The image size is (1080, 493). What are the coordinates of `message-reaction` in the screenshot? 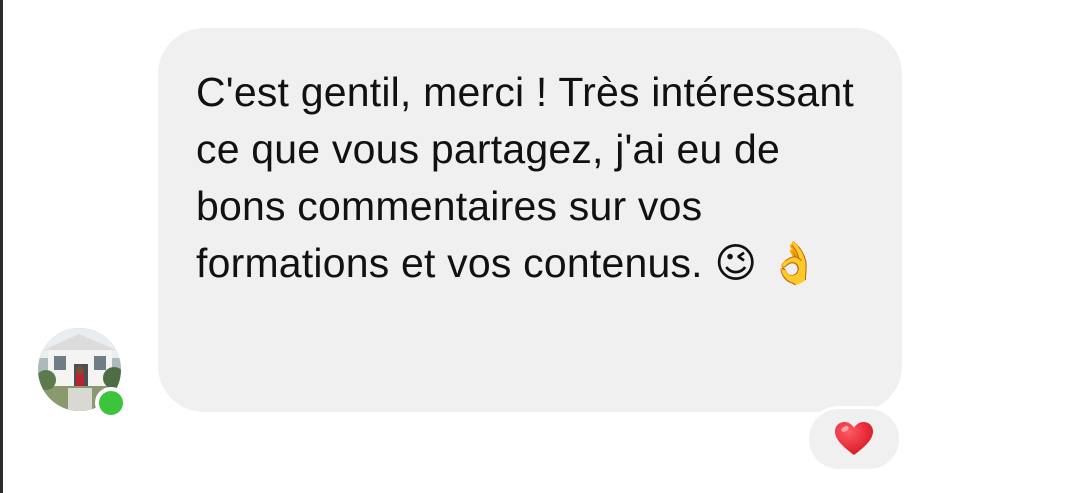 It's located at (854, 439).